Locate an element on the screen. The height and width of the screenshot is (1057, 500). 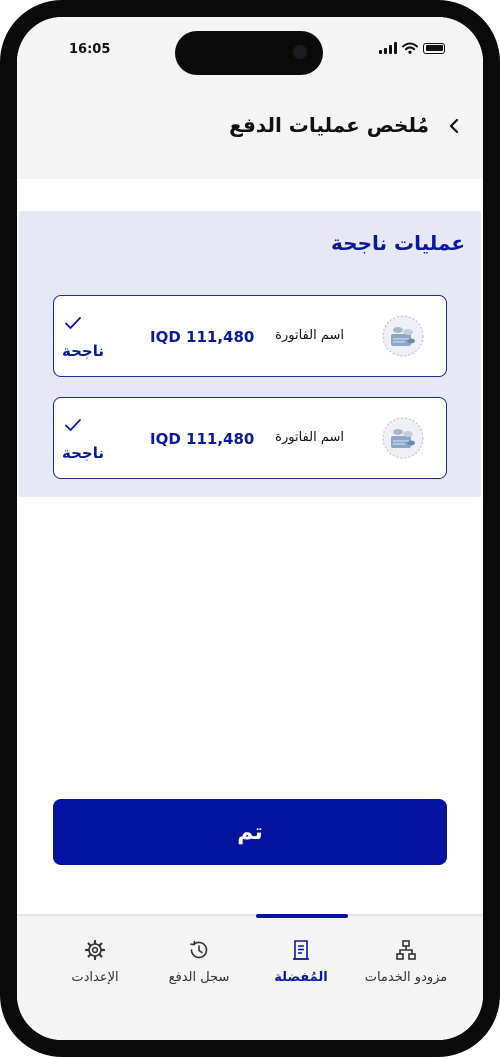
active-tab-indicator is located at coordinates (302, 916).